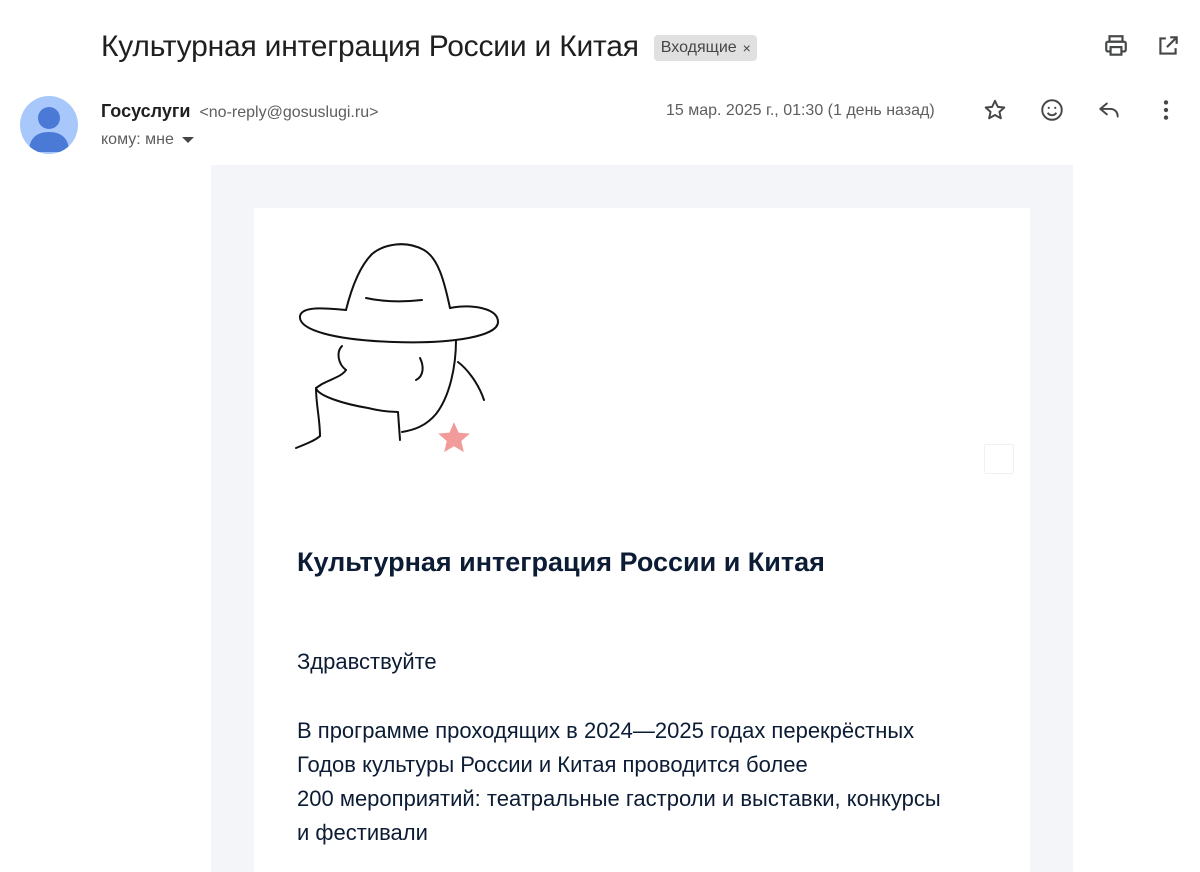 Image resolution: width=1200 pixels, height=872 pixels. What do you see at coordinates (187, 140) in the screenshot?
I see `caret-down-icon` at bounding box center [187, 140].